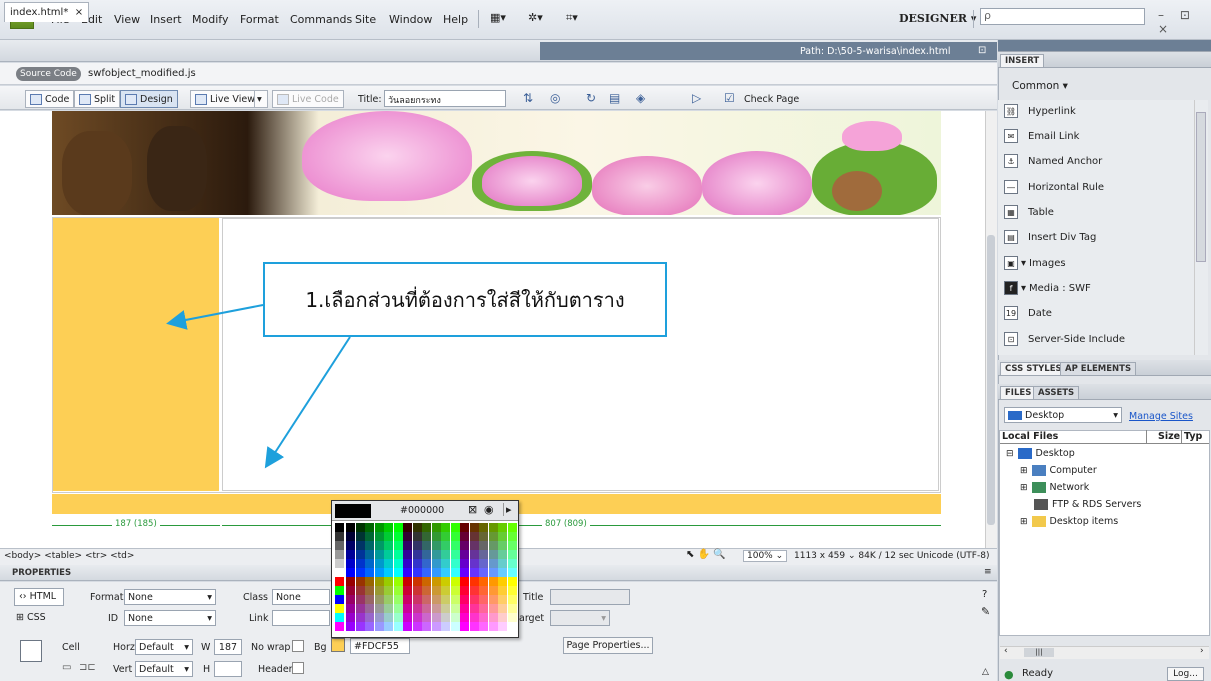 The width and height of the screenshot is (1211, 681). Describe the element at coordinates (507, 509) in the screenshot. I see `picker-menu-arrow: ▸` at that location.